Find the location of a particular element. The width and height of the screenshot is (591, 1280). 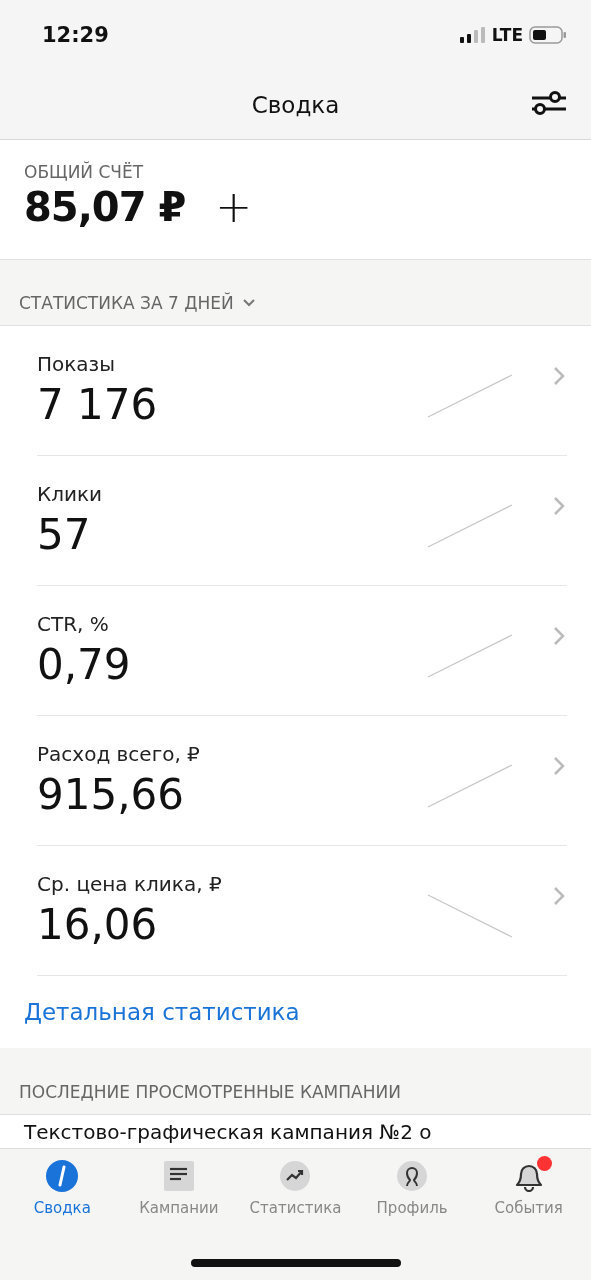

screen-title: Сводка is located at coordinates (295, 104).